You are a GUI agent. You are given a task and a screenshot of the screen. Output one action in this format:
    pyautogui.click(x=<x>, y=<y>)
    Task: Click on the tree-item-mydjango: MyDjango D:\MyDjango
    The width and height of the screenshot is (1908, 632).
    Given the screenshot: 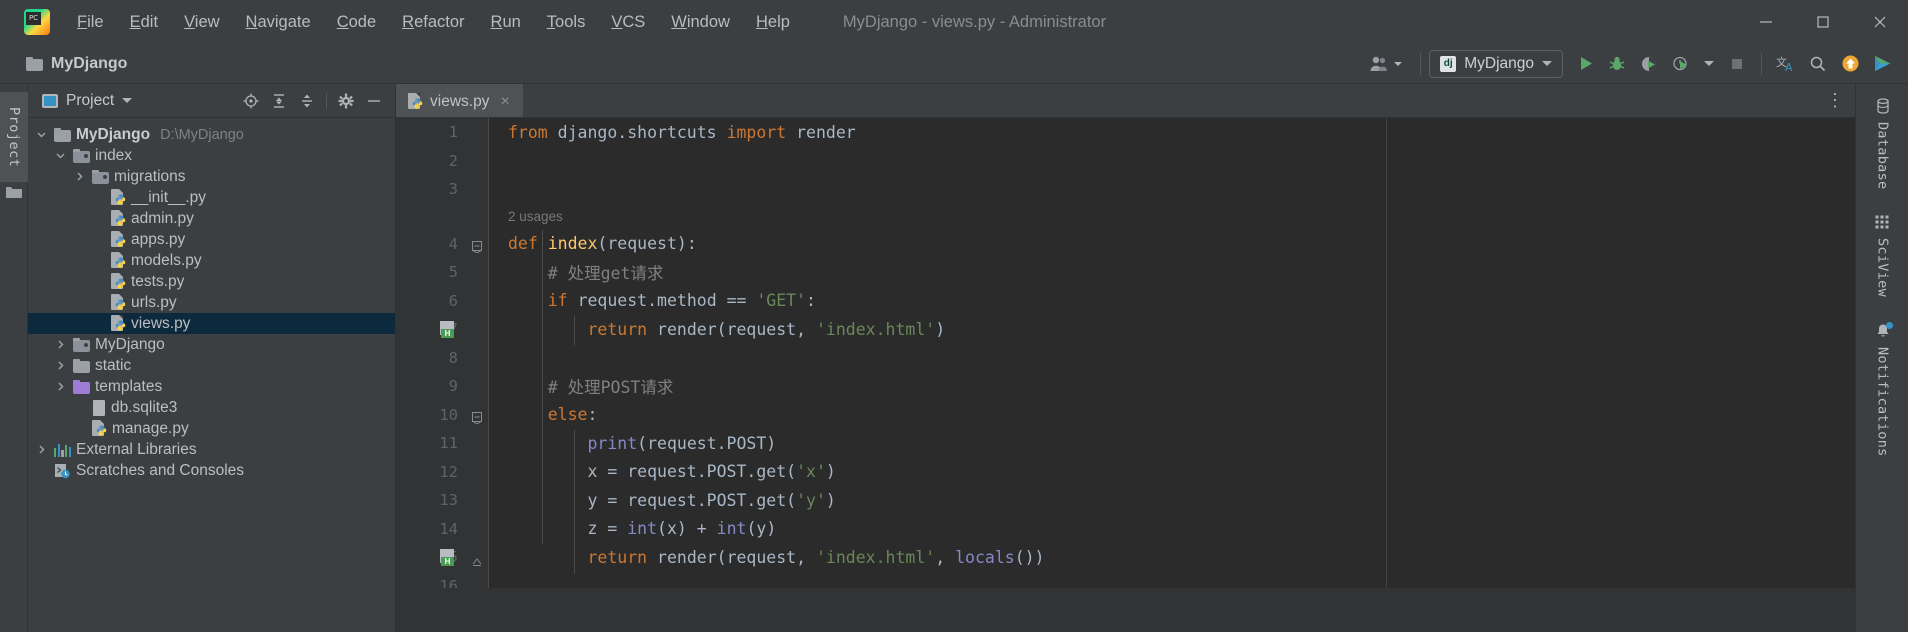 What is the action you would take?
    pyautogui.click(x=211, y=134)
    